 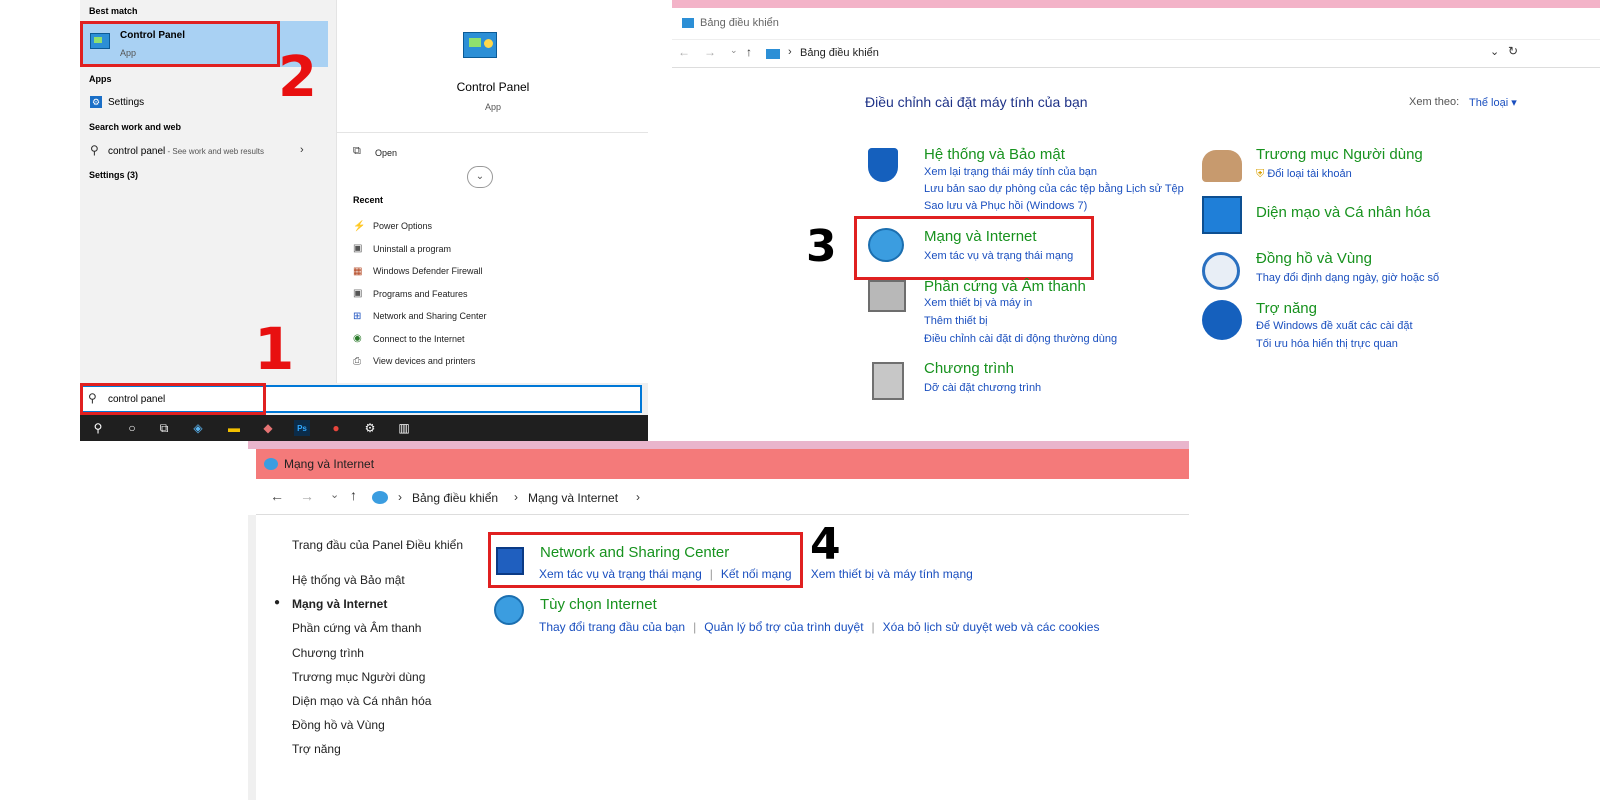 I want to click on category-link: Tối ưu hóa hiển thị trực quan, so click(x=1327, y=344).